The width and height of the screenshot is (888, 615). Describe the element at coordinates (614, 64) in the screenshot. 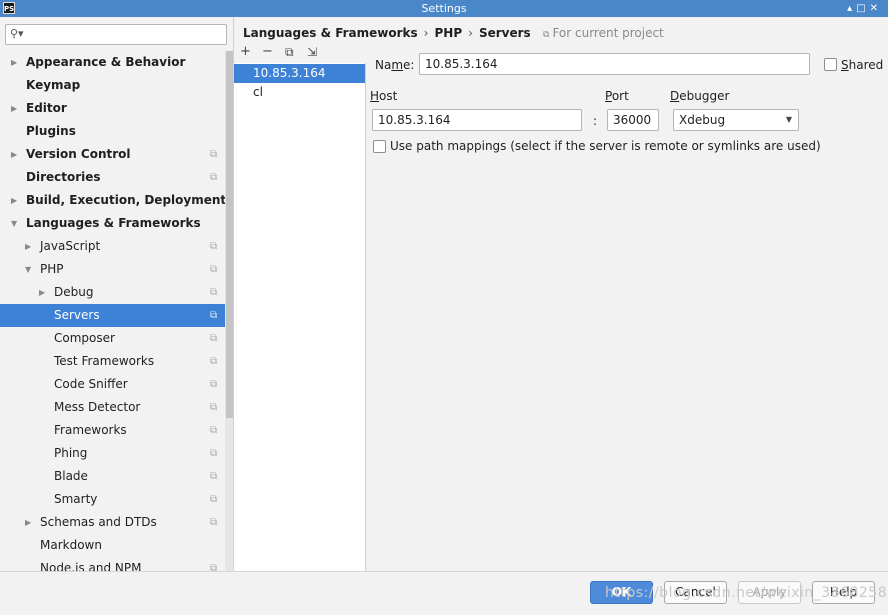

I see `name-input: 10.85.3.164` at that location.